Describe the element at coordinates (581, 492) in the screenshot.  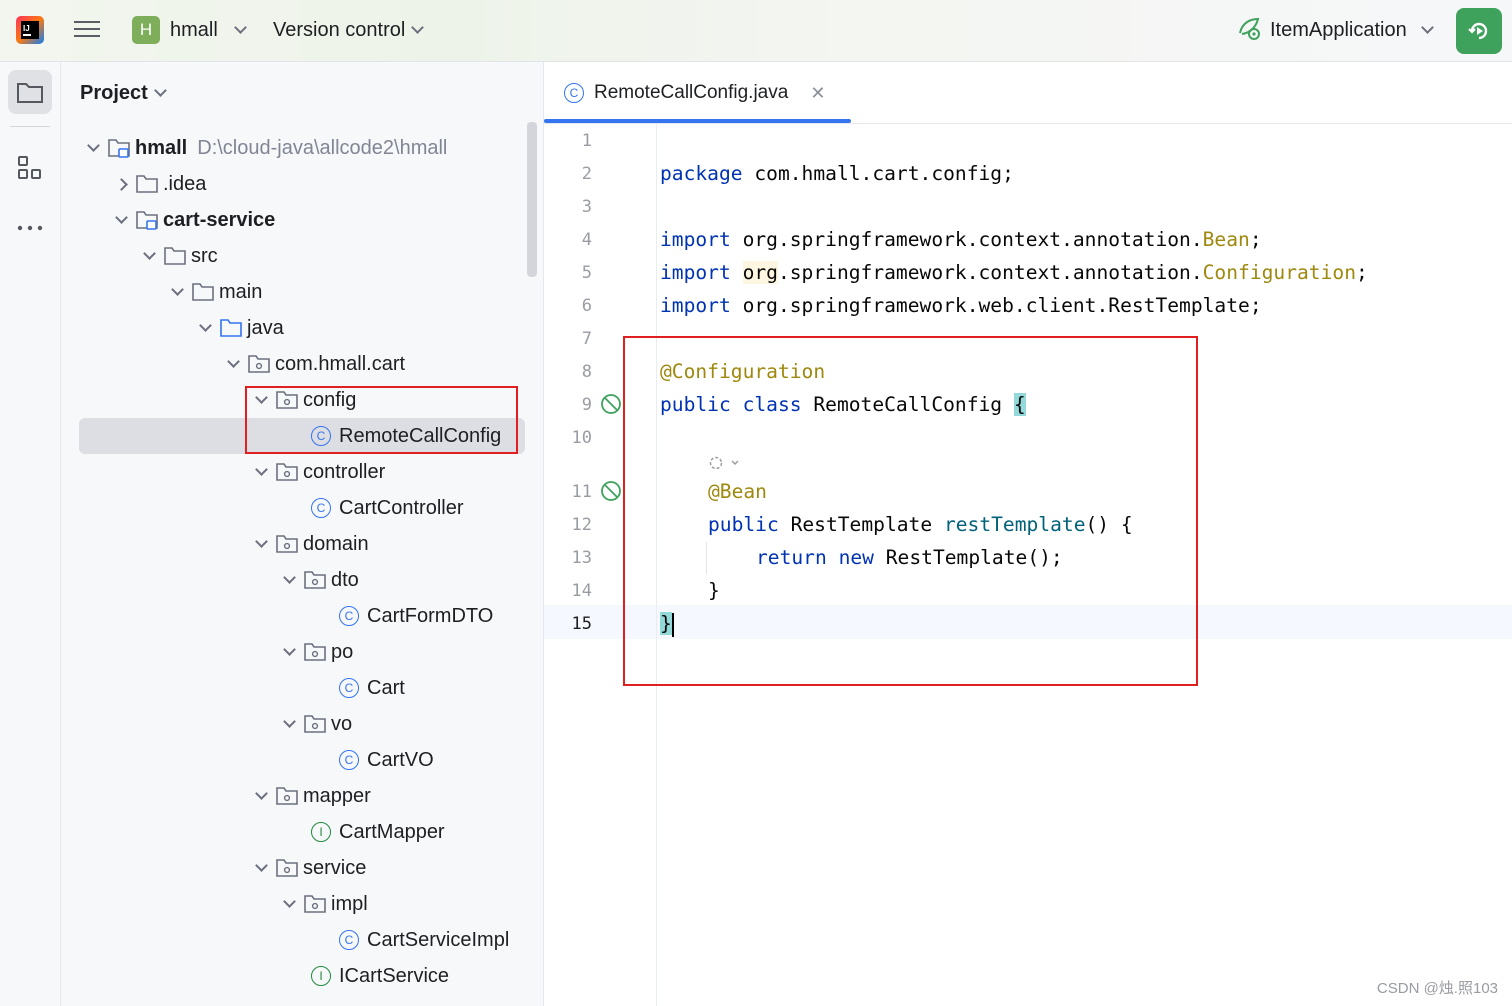
I see `line-number: 11` at that location.